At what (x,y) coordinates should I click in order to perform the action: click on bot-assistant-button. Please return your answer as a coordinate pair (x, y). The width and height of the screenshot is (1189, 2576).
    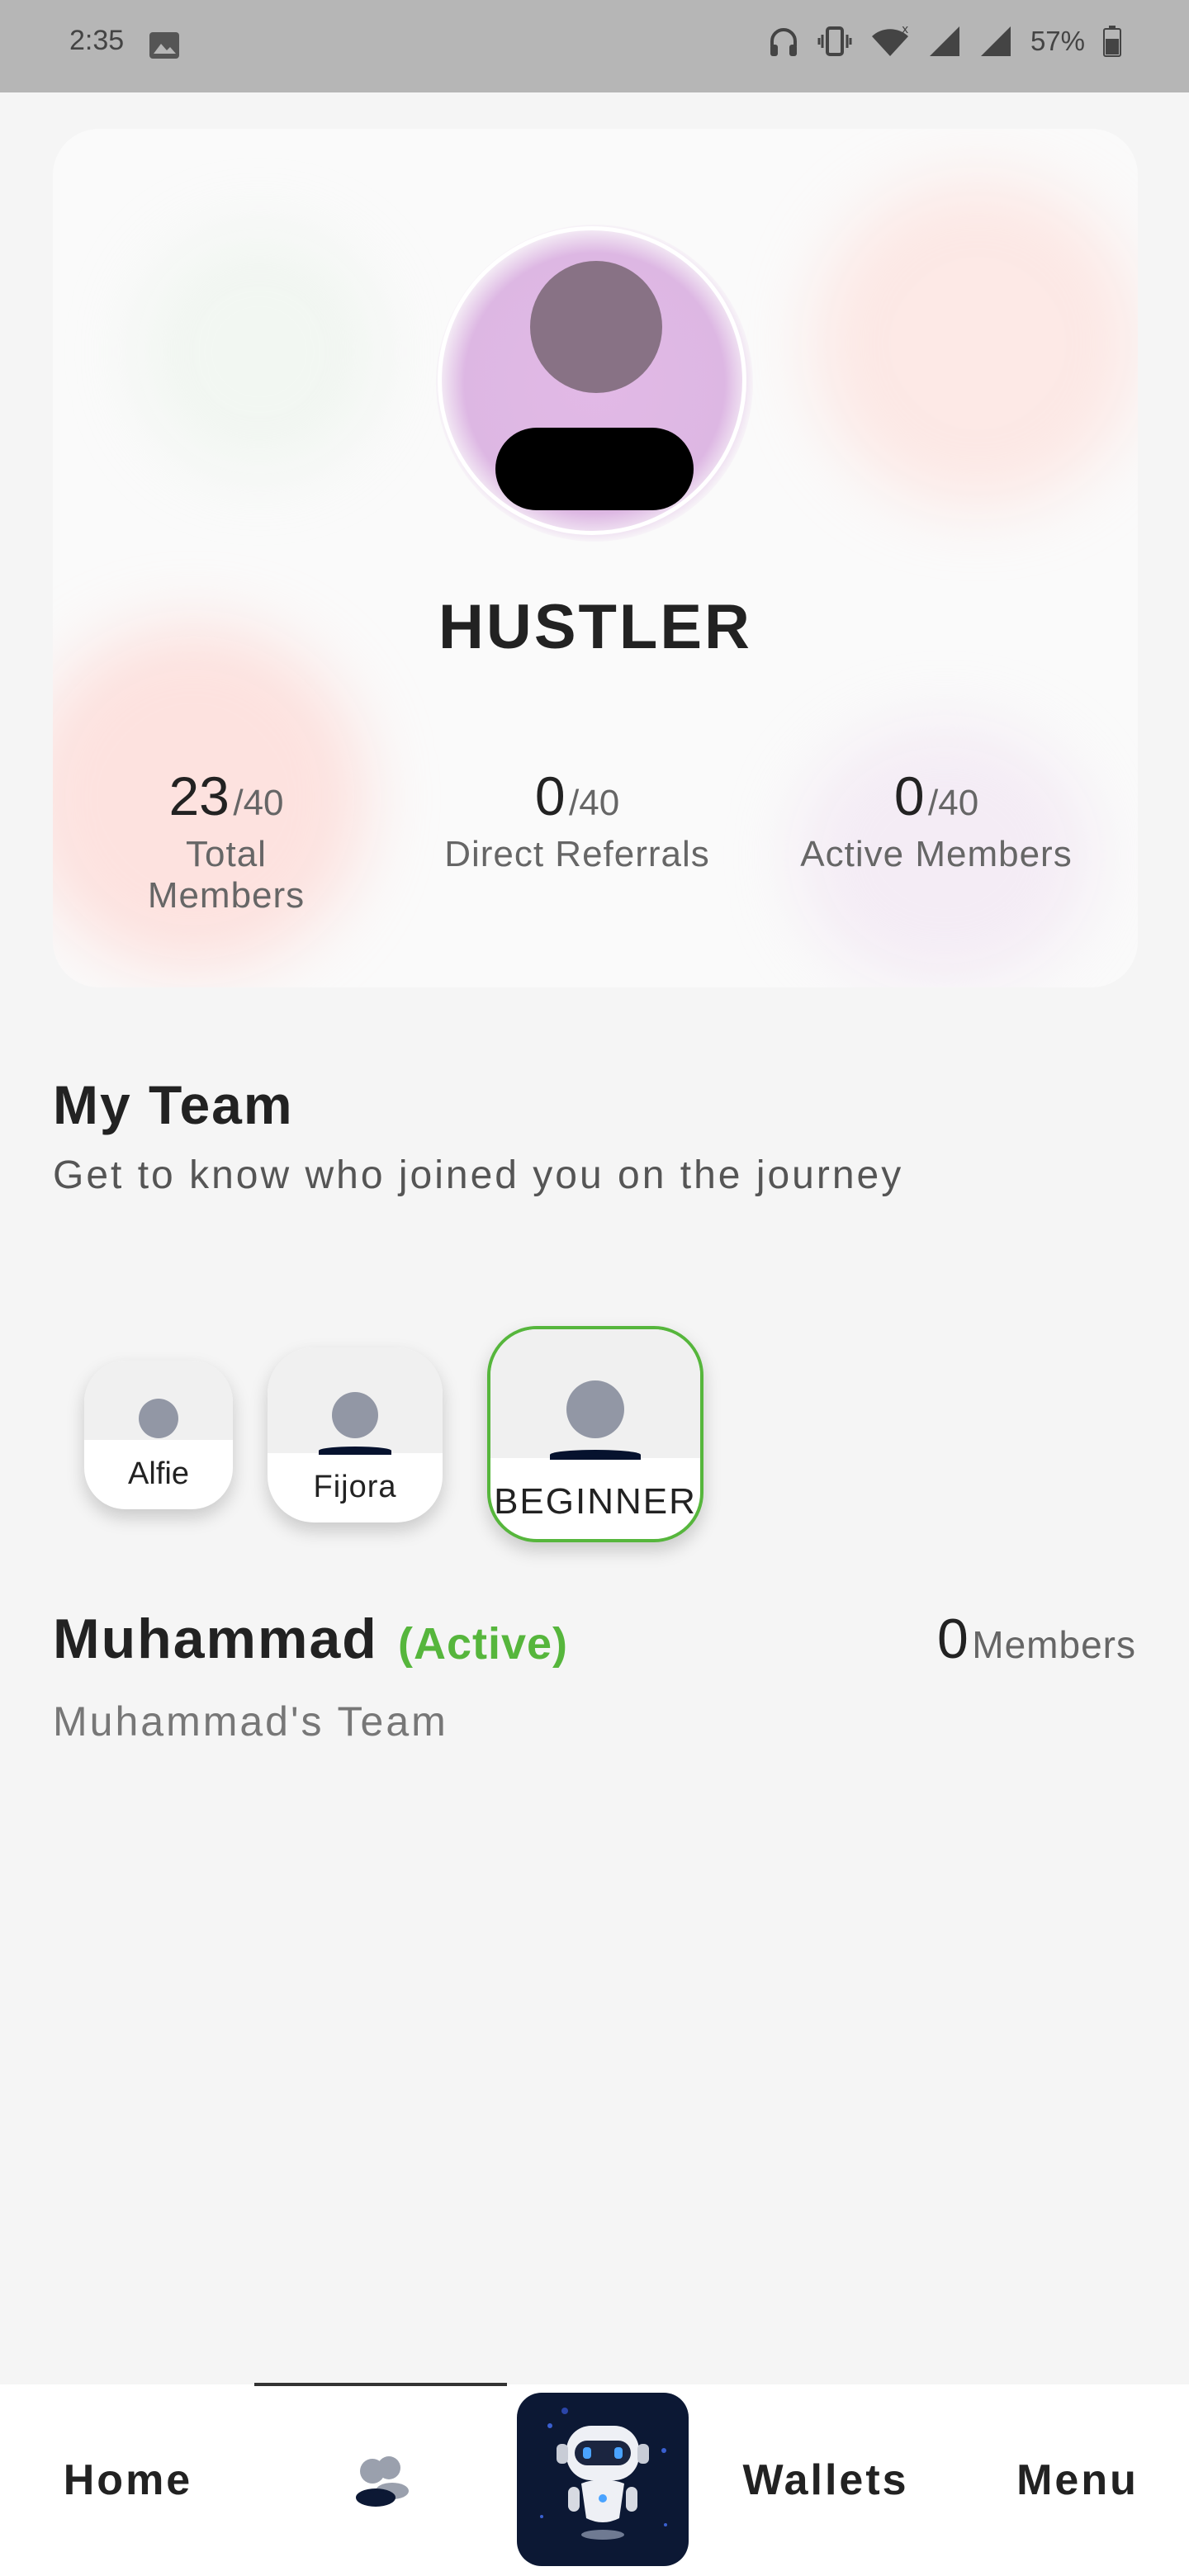
    Looking at the image, I should click on (603, 2479).